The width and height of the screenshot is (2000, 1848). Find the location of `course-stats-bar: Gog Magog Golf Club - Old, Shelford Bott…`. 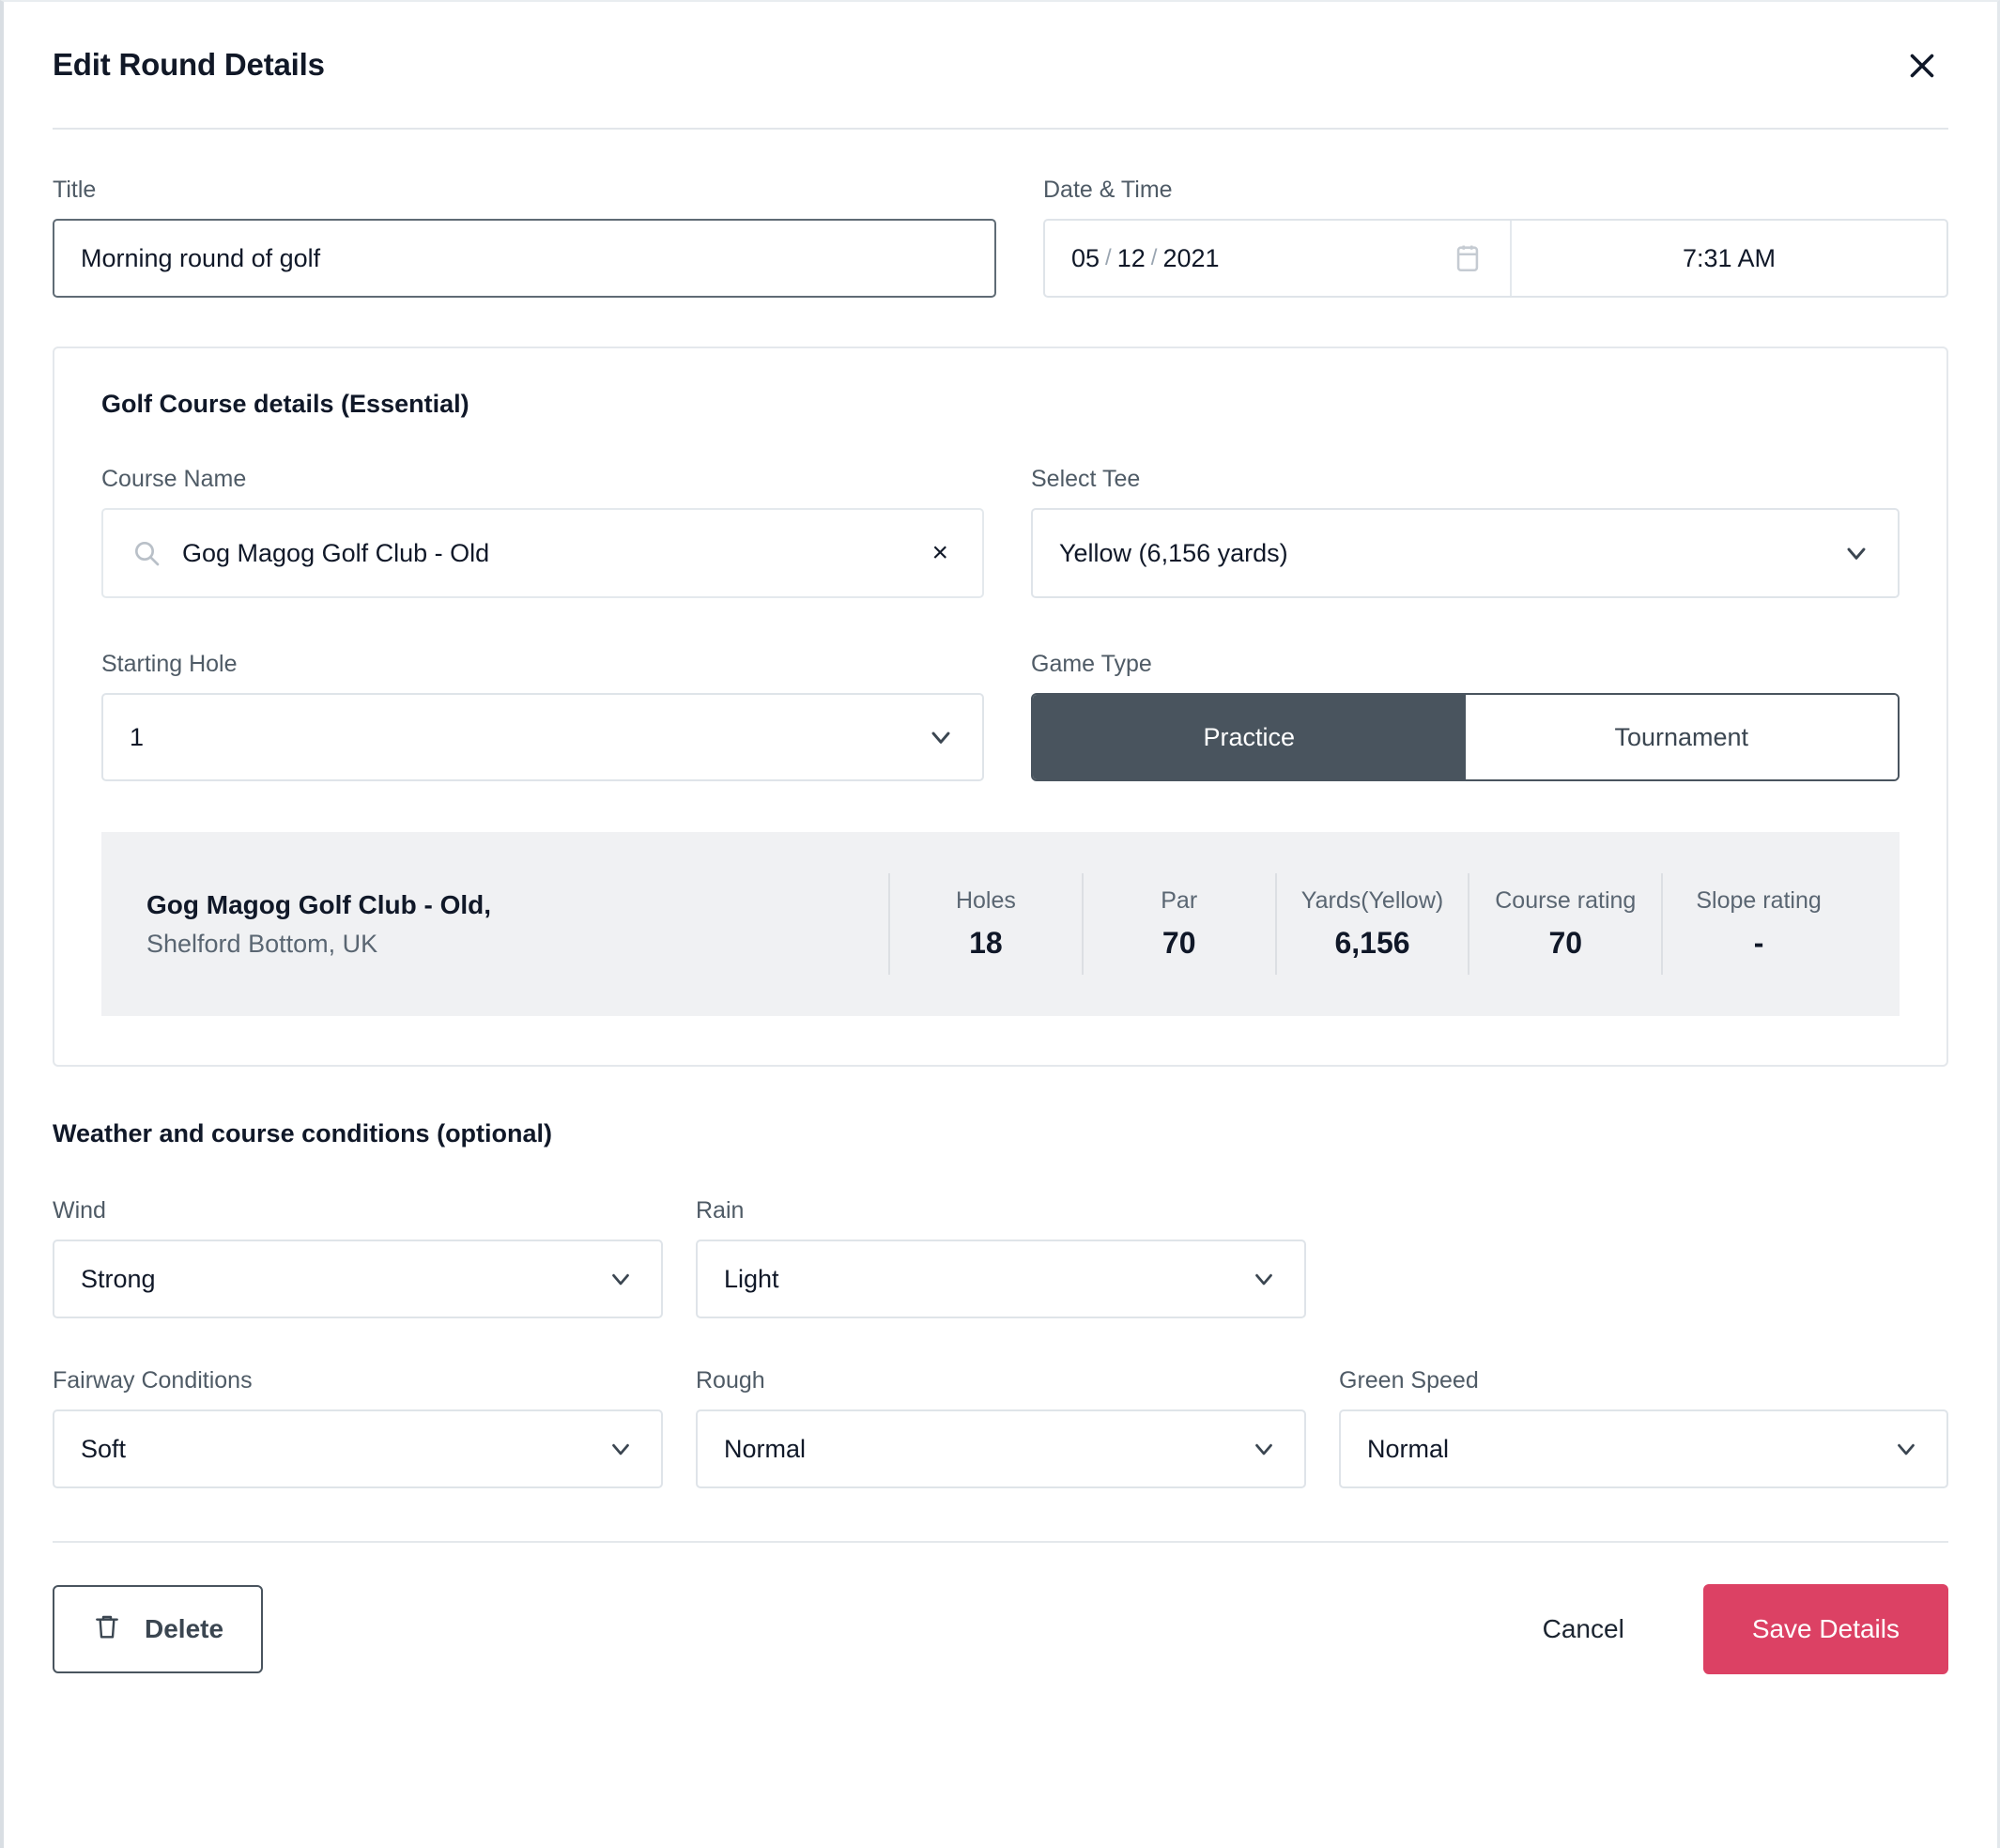

course-stats-bar: Gog Magog Golf Club - Old, Shelford Bott… is located at coordinates (1000, 924).